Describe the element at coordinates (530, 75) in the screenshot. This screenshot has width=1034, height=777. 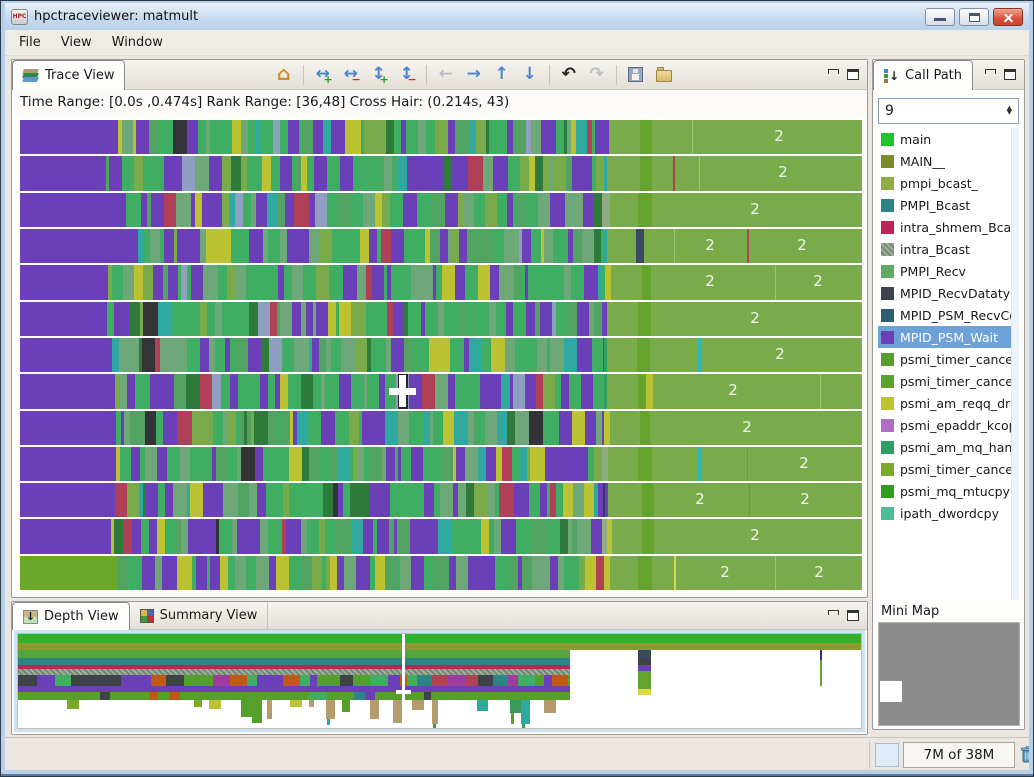
I see `go-down-button: ↓` at that location.